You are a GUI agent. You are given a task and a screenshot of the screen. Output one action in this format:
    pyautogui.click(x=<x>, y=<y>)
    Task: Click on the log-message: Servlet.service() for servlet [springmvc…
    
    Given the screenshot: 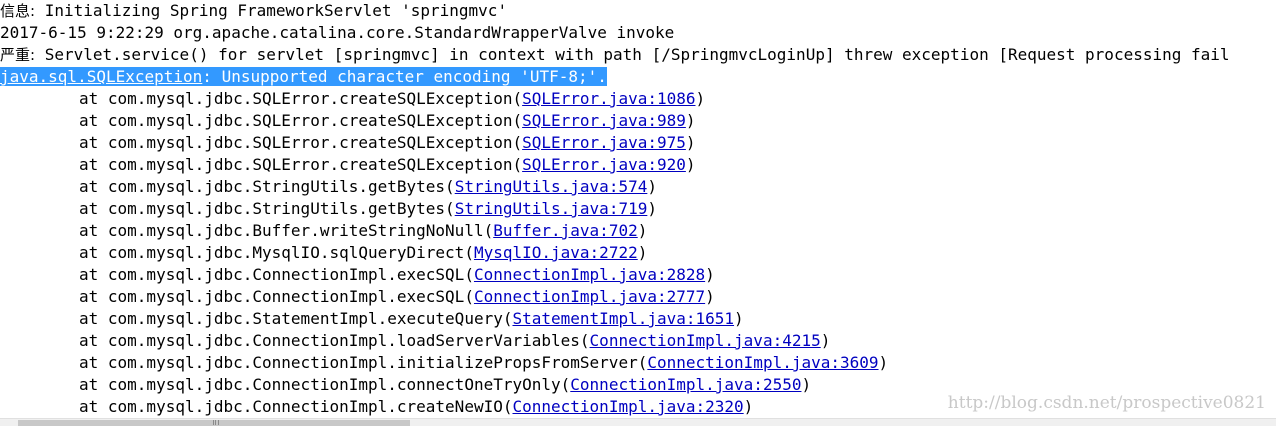 What is the action you would take?
    pyautogui.click(x=632, y=54)
    